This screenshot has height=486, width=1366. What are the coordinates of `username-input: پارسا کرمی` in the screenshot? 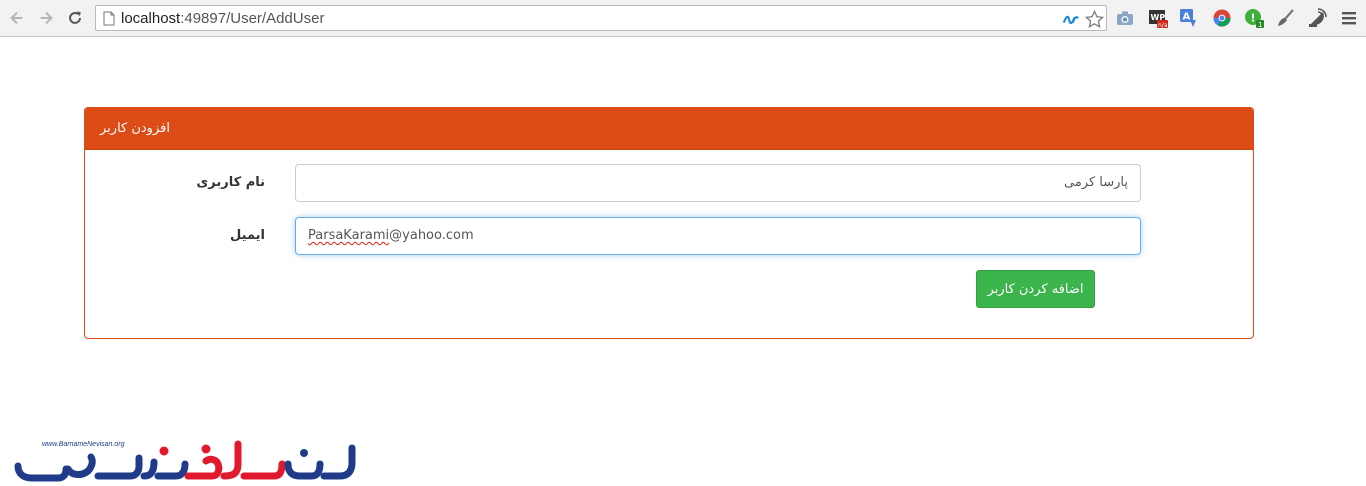 It's located at (718, 183).